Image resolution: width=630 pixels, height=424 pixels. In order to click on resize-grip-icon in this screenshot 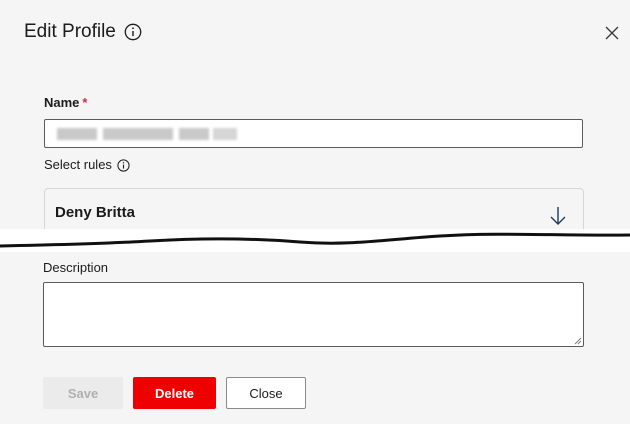, I will do `click(578, 341)`.